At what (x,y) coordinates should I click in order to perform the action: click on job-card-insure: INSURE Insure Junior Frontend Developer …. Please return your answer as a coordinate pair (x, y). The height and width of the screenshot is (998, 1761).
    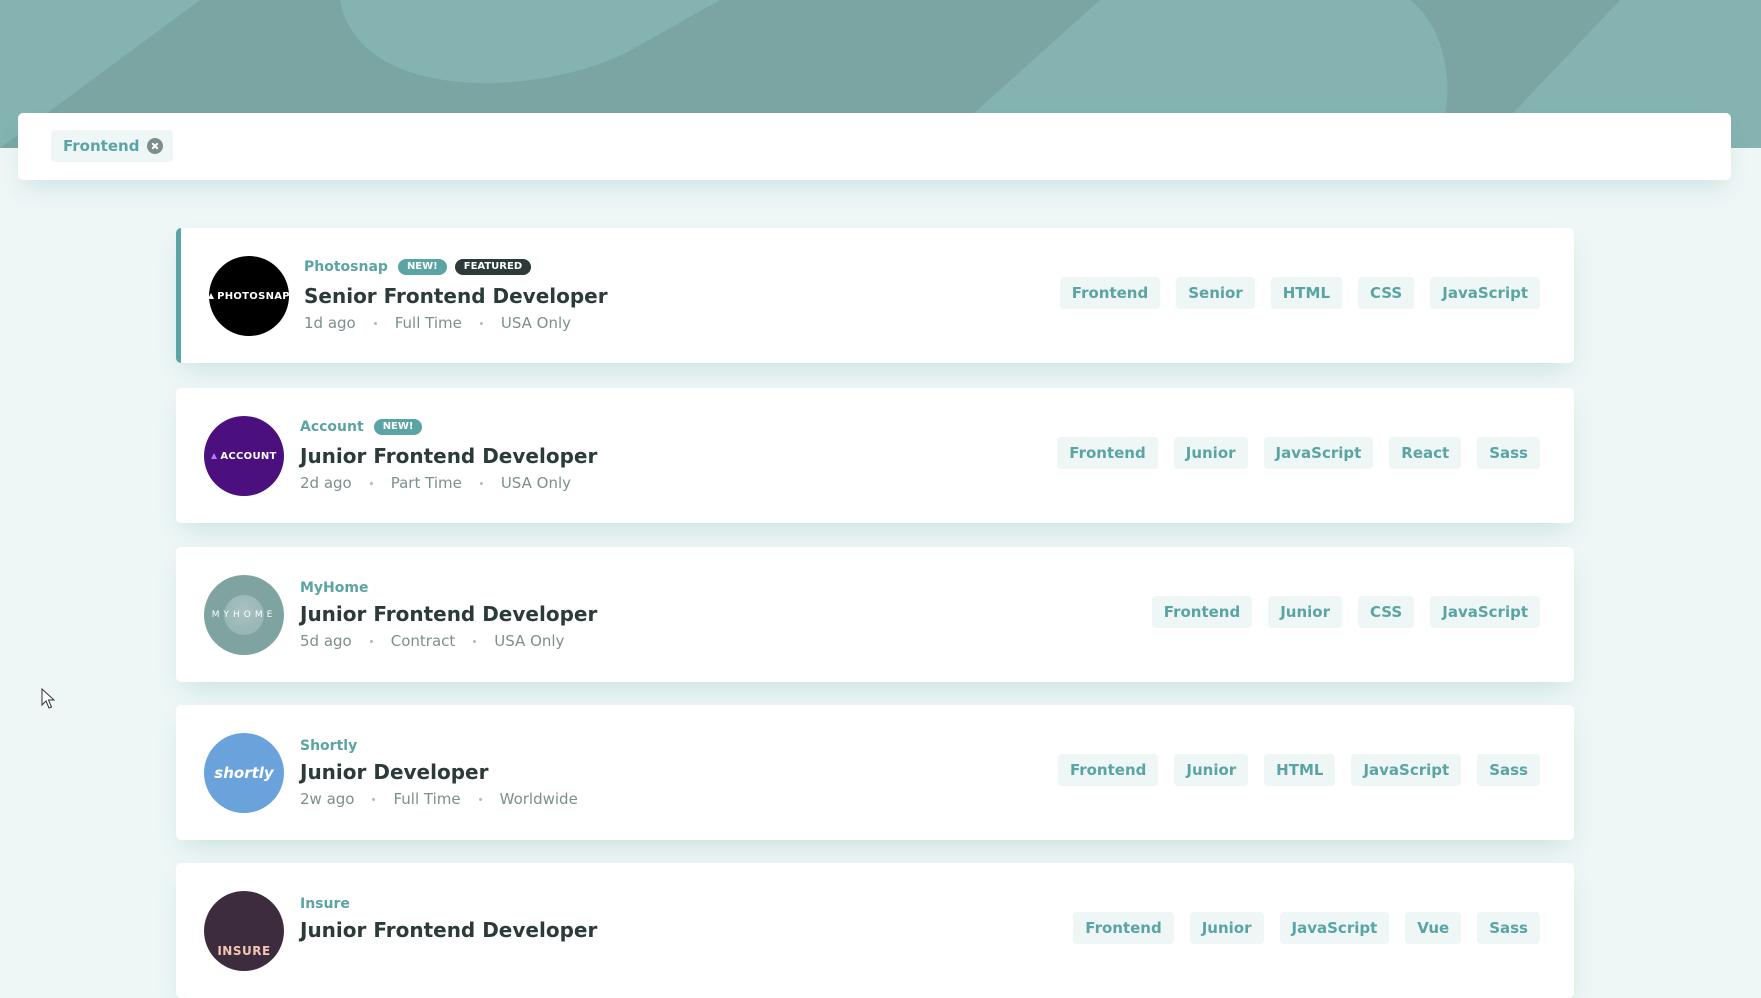
    Looking at the image, I should click on (875, 930).